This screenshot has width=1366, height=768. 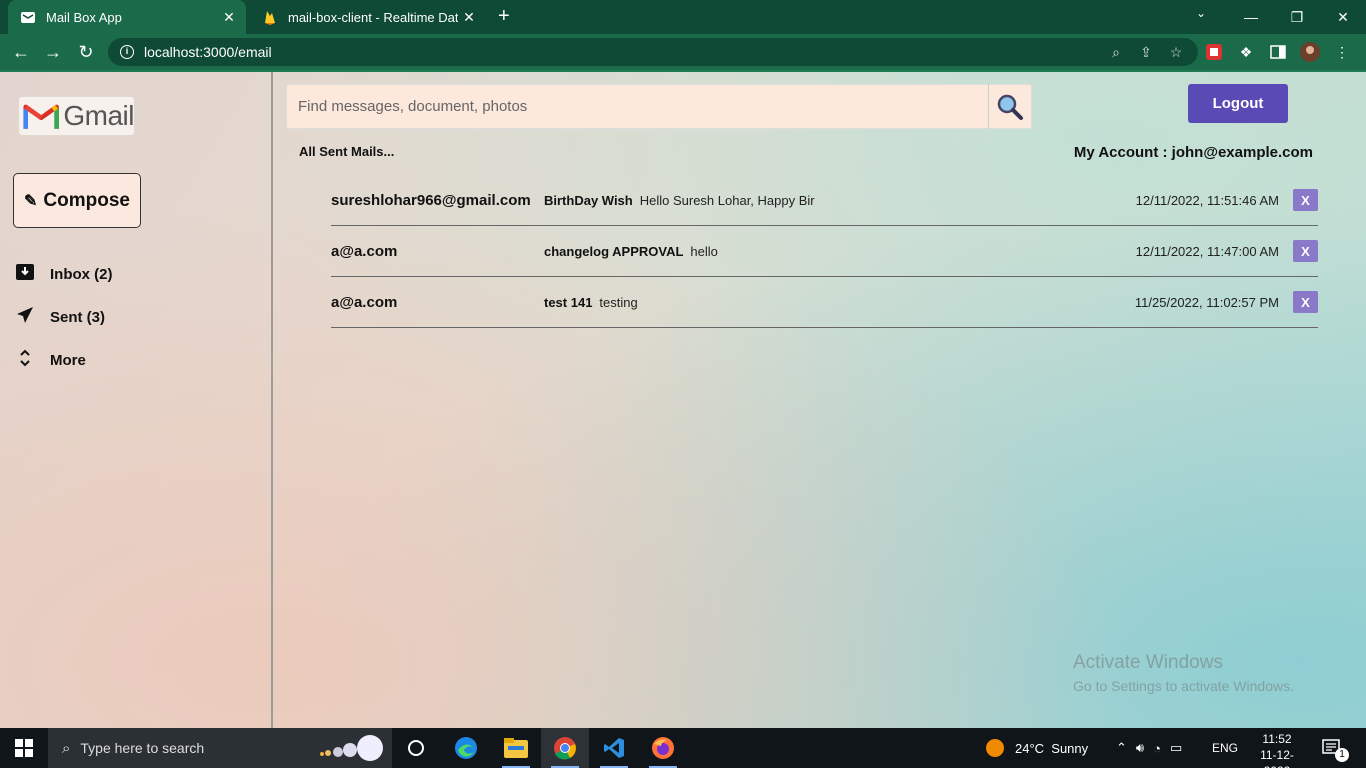 What do you see at coordinates (1052, 748) in the screenshot?
I see `weather-text: 24°C Sunny` at bounding box center [1052, 748].